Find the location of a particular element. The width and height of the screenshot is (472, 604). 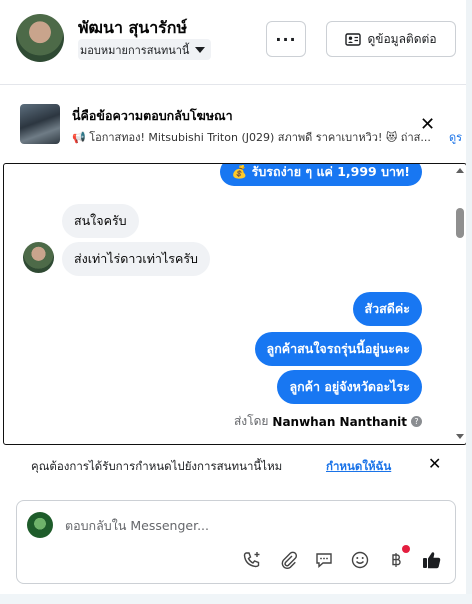

more-options-button: ··· is located at coordinates (286, 39).